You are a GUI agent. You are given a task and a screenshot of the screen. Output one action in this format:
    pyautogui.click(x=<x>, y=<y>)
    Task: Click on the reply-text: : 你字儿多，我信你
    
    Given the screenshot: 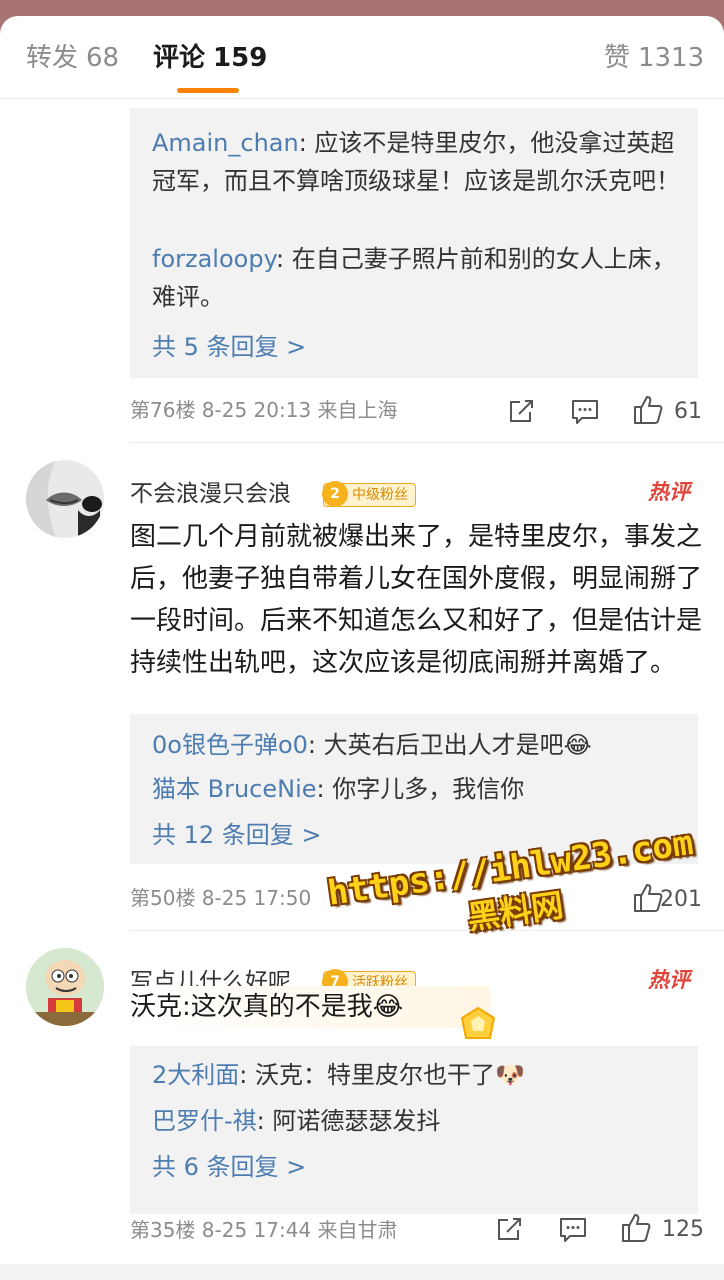 What is the action you would take?
    pyautogui.click(x=420, y=789)
    